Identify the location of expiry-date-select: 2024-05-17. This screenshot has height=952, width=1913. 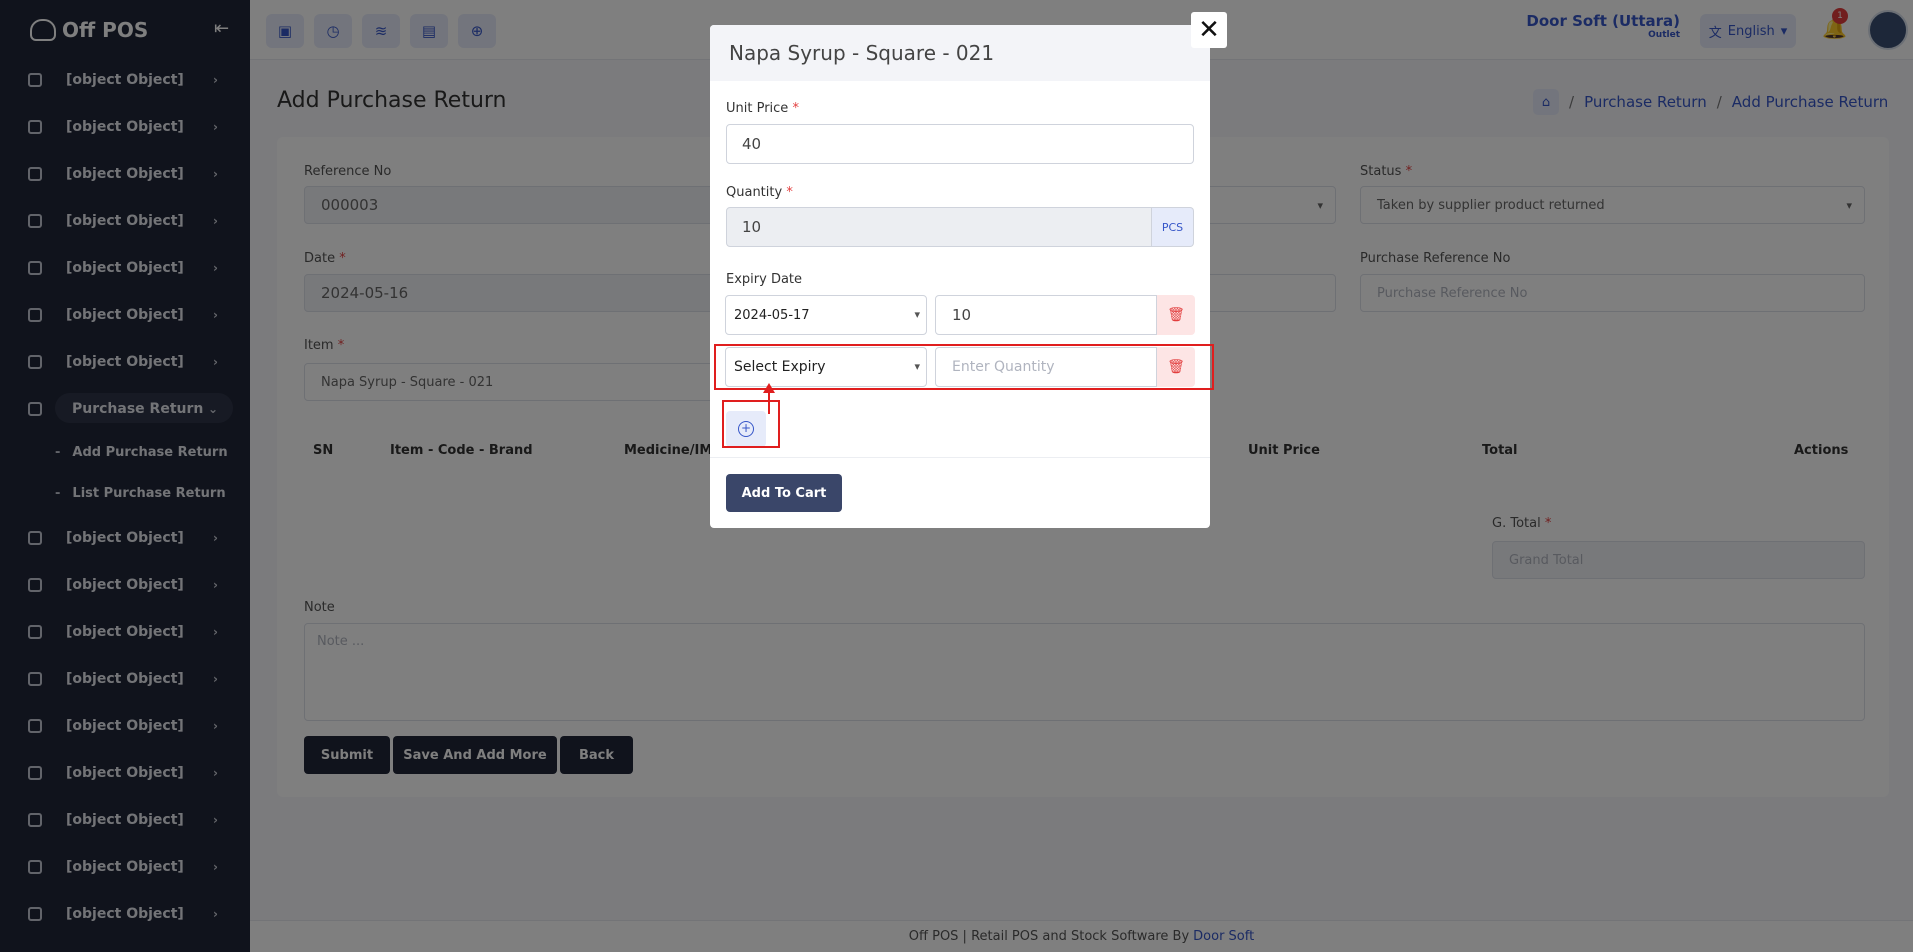
(826, 315).